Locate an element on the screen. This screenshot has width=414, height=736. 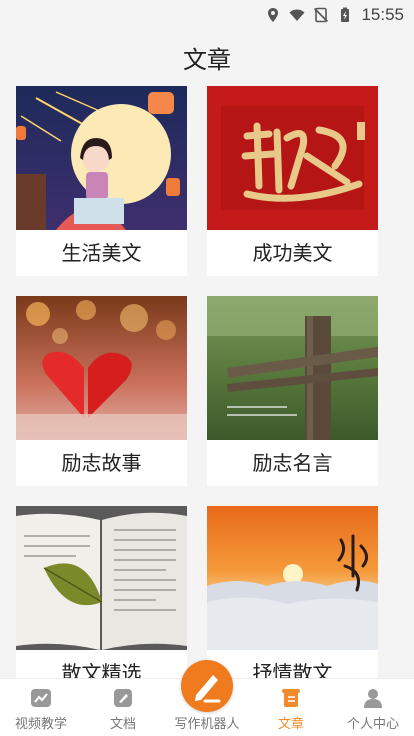
category-label: 成功美文 is located at coordinates (292, 253).